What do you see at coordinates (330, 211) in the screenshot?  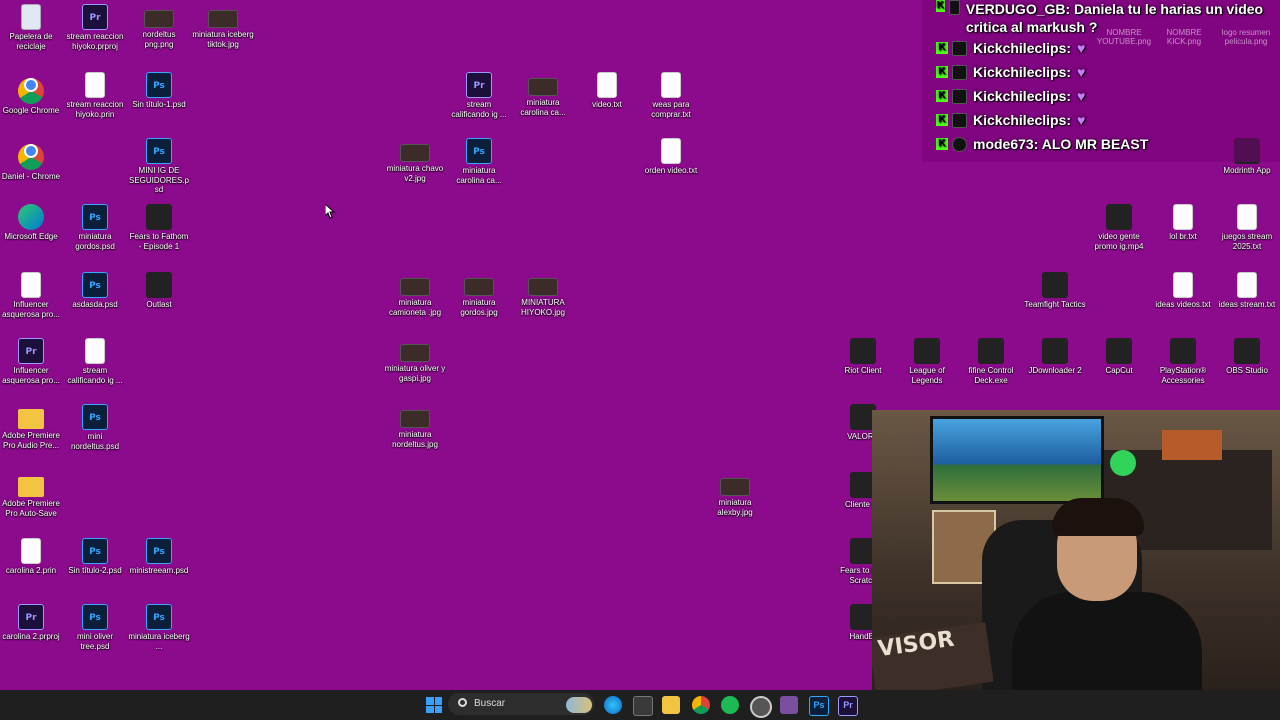 I see `mouse-cursor-icon` at bounding box center [330, 211].